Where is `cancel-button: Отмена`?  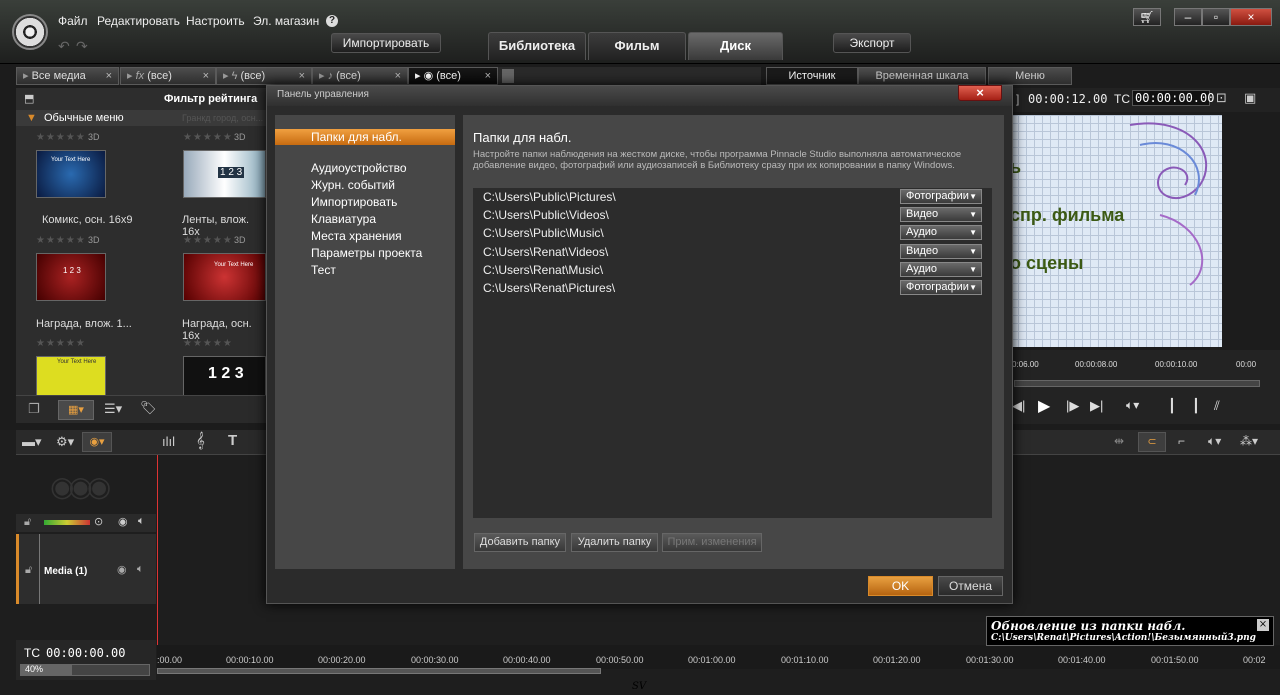 cancel-button: Отмена is located at coordinates (970, 586).